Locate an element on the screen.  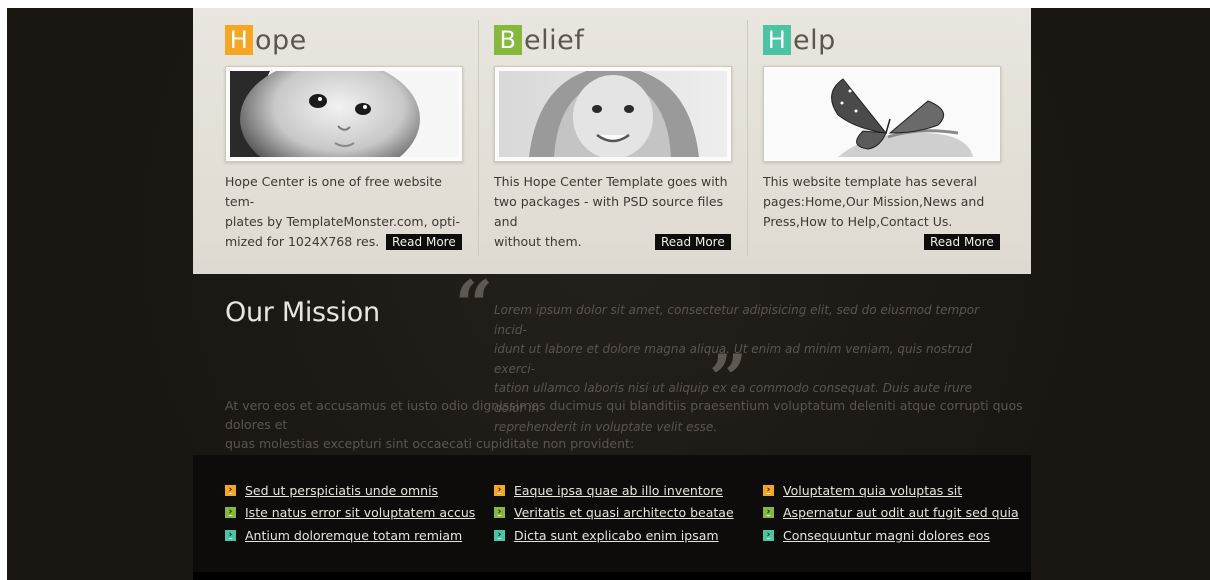
title-initial: B is located at coordinates (508, 40).